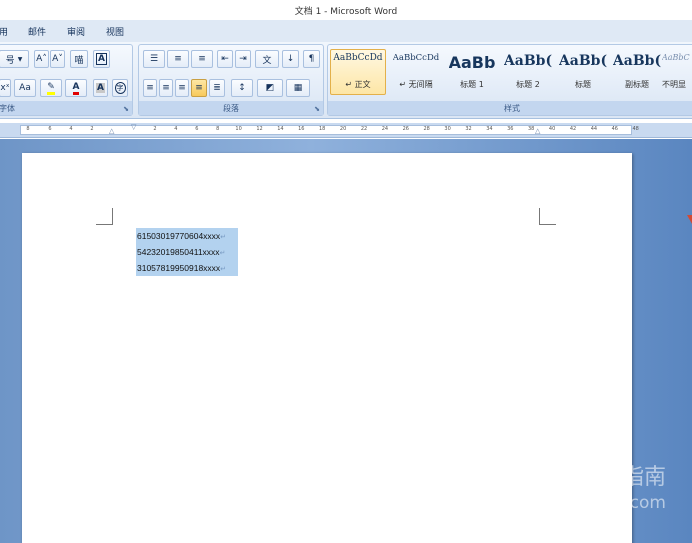 The image size is (692, 543). Describe the element at coordinates (111, 131) in the screenshot. I see `left-indent-marker-icon: △` at that location.